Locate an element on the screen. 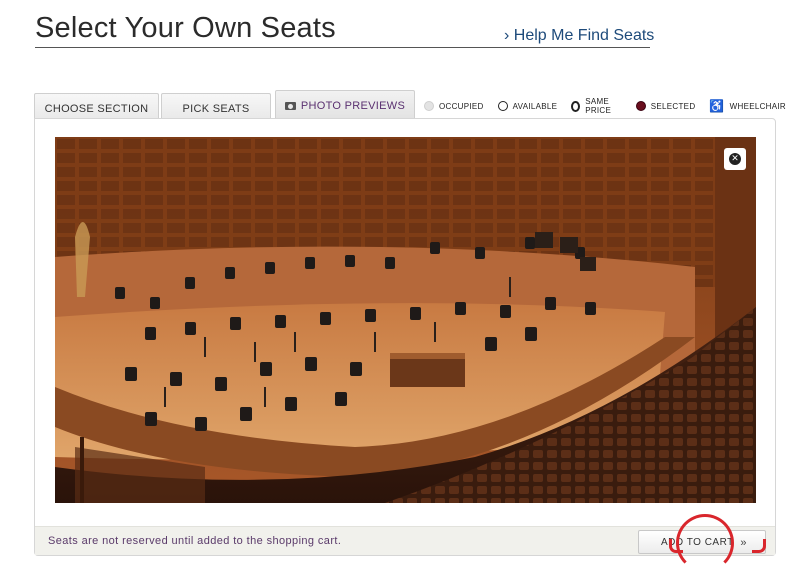 The width and height of the screenshot is (800, 579). legend-same-price-label: SAME PRICE is located at coordinates (598, 106).